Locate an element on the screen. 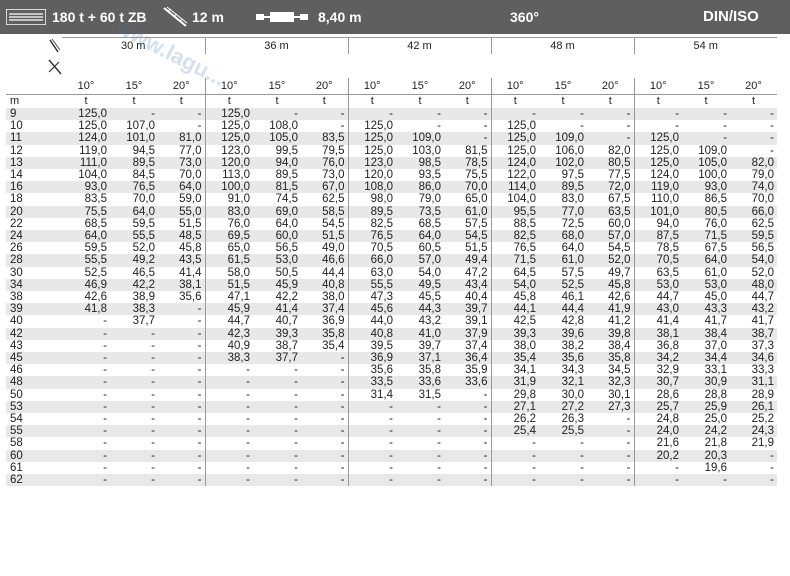 The width and height of the screenshot is (790, 576). load-cell: 31,9 is located at coordinates (514, 382).